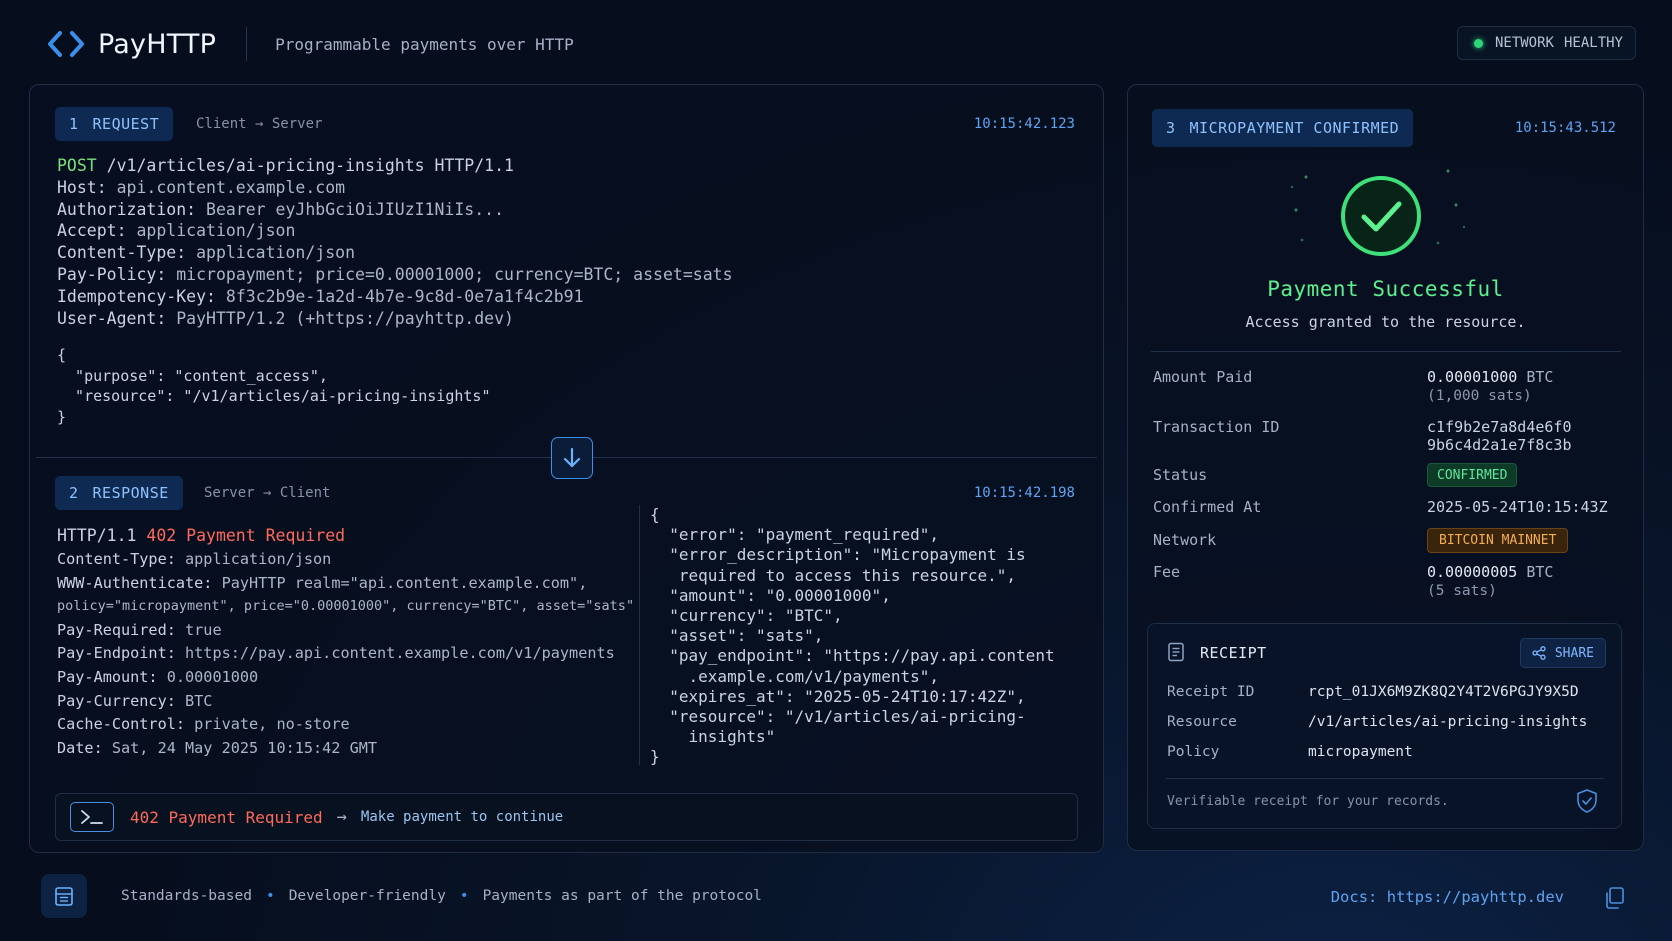  What do you see at coordinates (208, 676) in the screenshot?
I see `header-value: 0.00001000` at bounding box center [208, 676].